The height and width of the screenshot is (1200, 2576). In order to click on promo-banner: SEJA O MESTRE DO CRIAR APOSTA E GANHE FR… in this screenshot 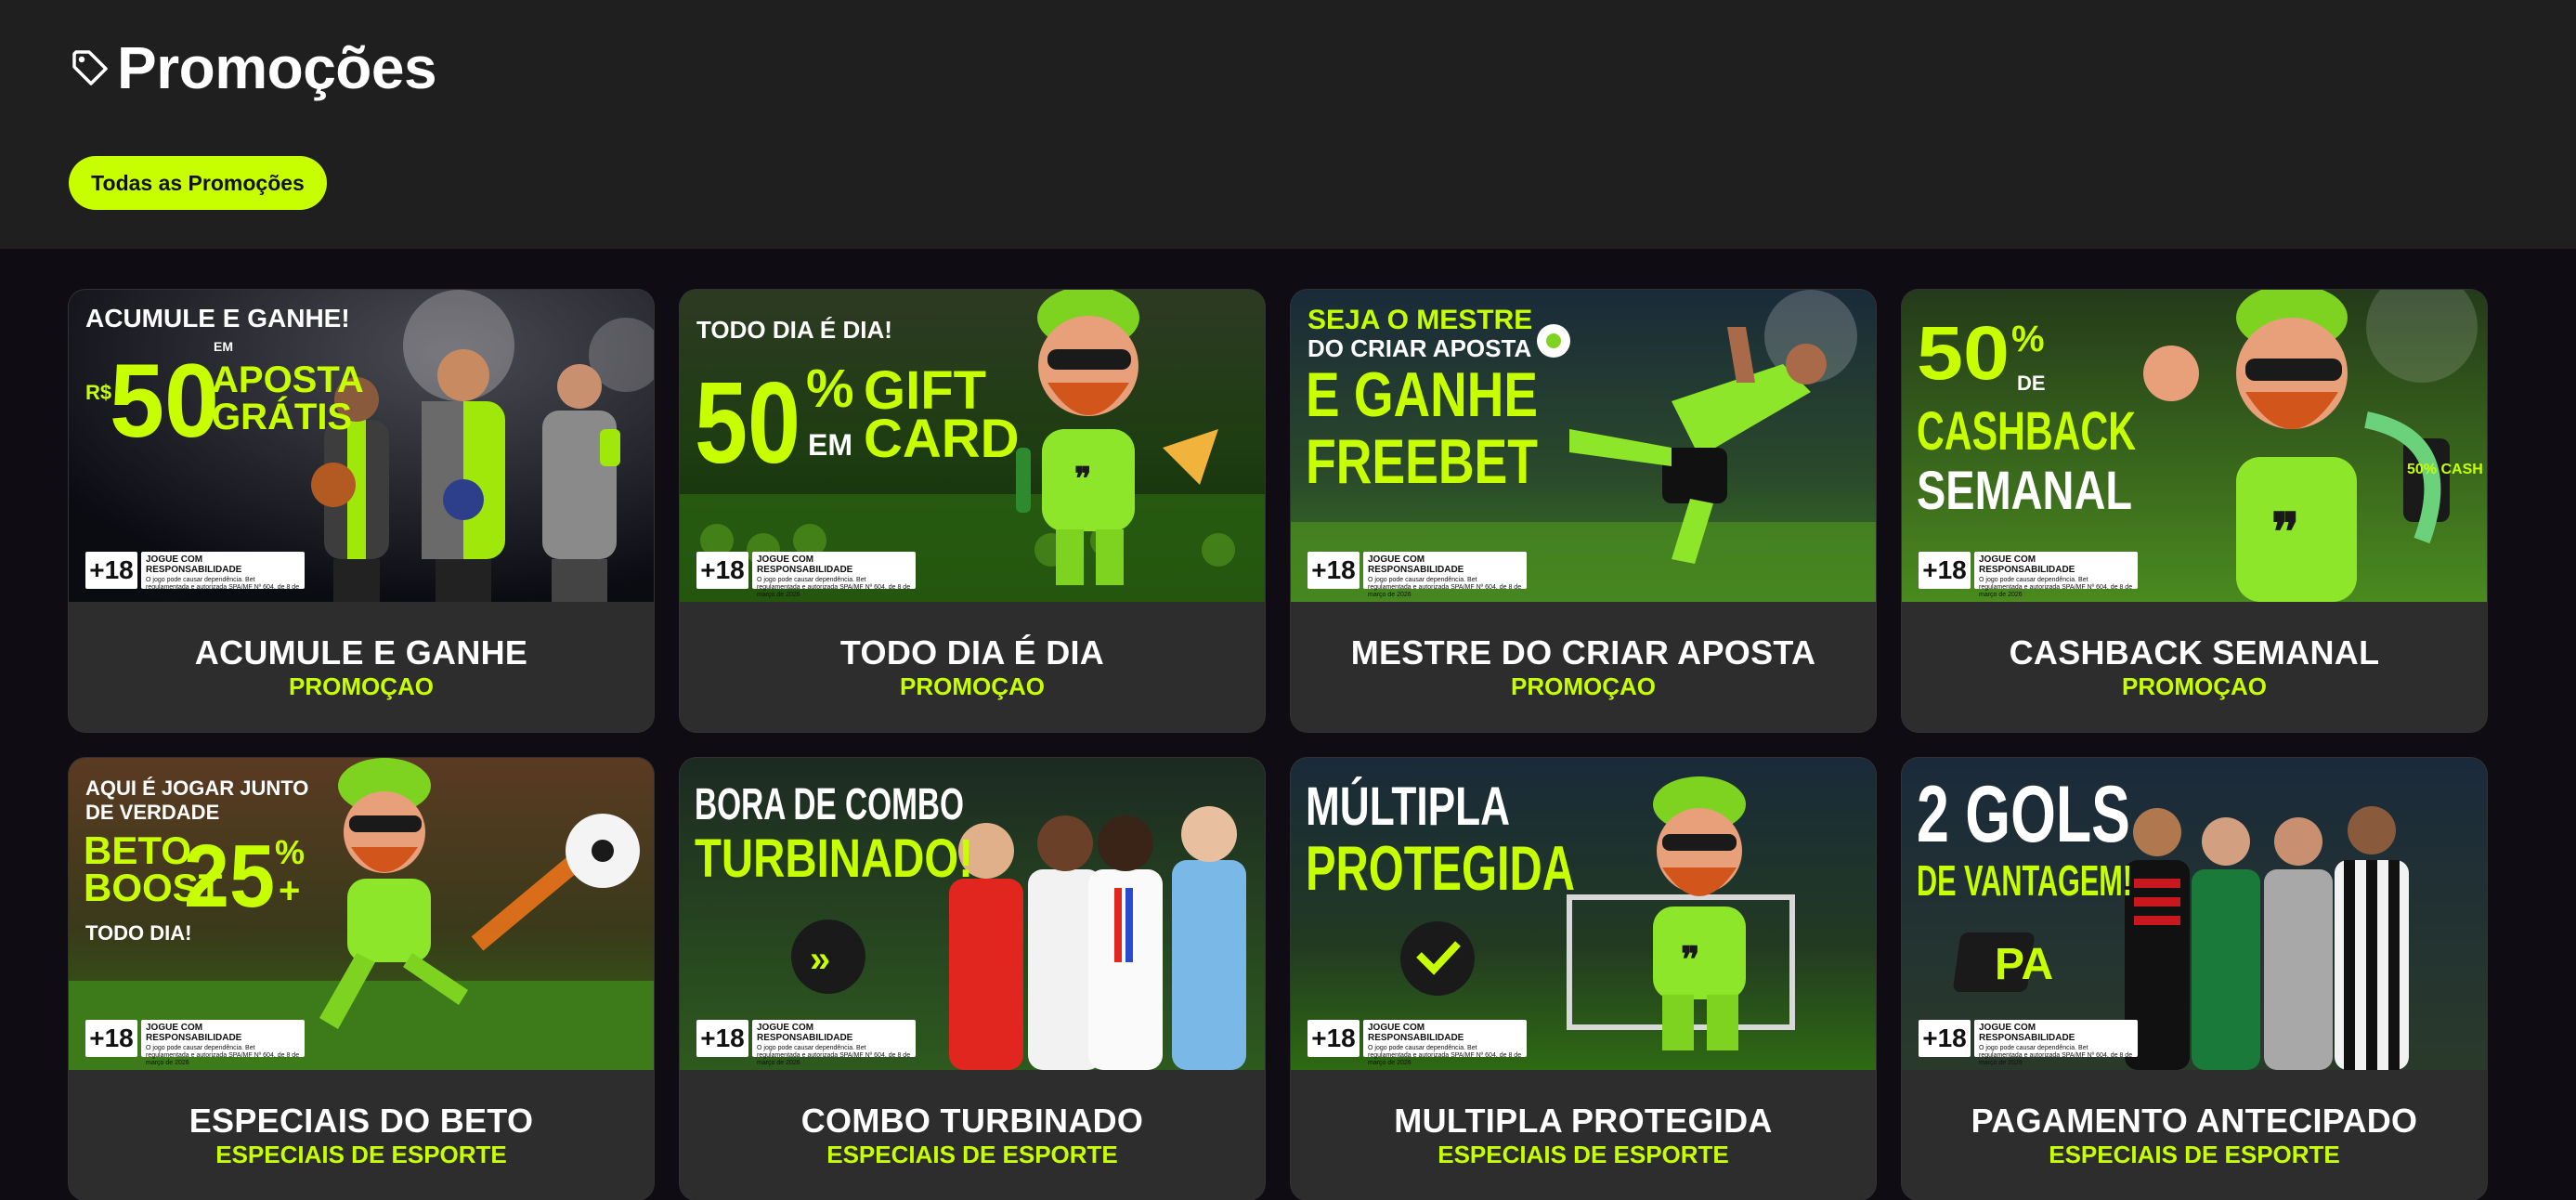, I will do `click(1583, 446)`.